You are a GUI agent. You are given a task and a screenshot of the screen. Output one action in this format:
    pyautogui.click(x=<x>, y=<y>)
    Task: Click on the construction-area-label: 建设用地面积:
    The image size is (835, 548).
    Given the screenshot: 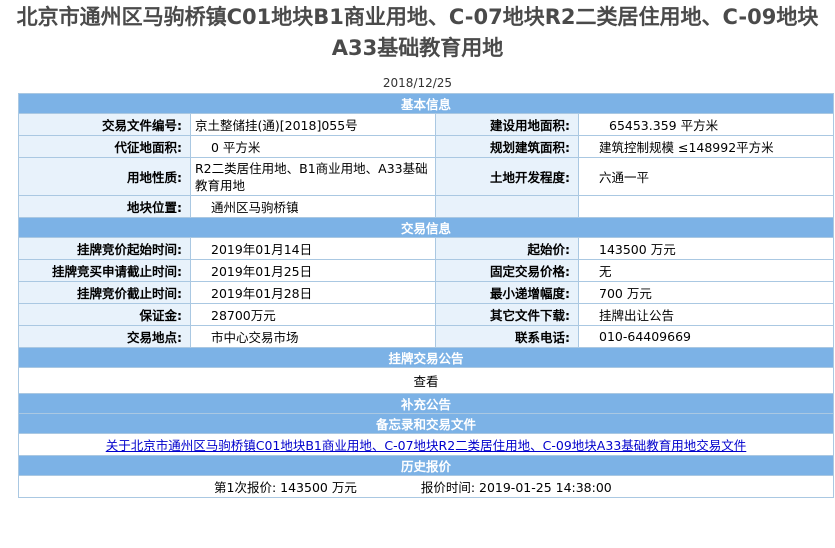 What is the action you would take?
    pyautogui.click(x=507, y=124)
    